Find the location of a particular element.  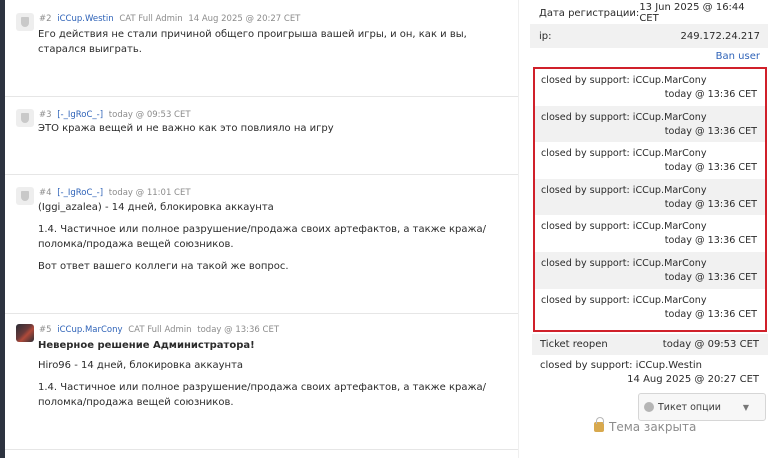

post-title: Неверное решение Администратора! is located at coordinates (273, 345).